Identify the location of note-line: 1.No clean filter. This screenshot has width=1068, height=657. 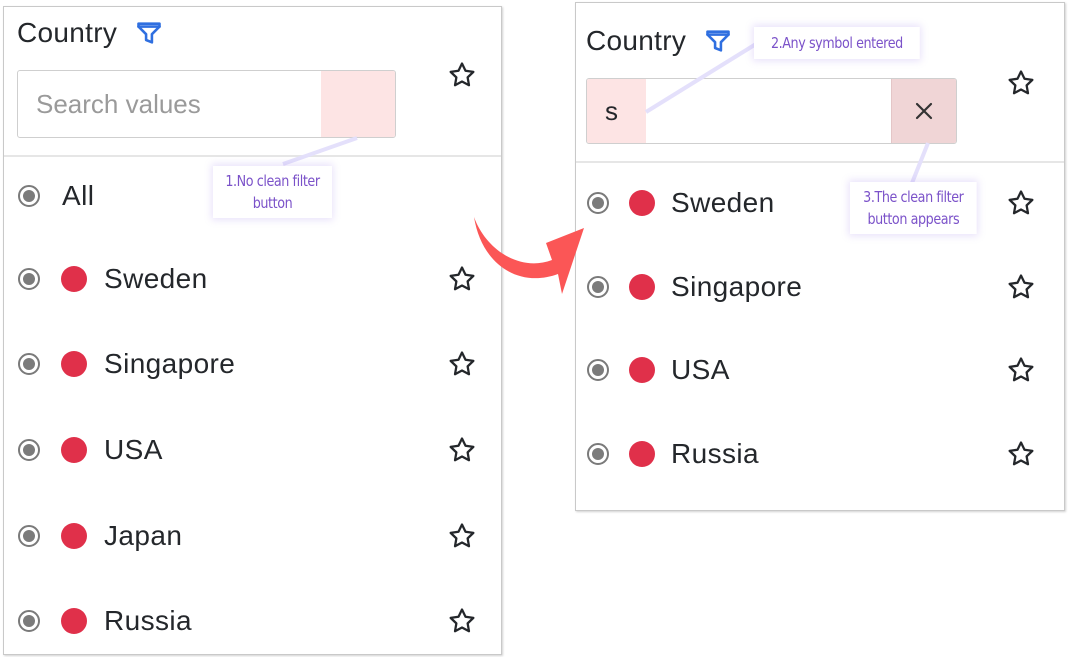
(272, 181).